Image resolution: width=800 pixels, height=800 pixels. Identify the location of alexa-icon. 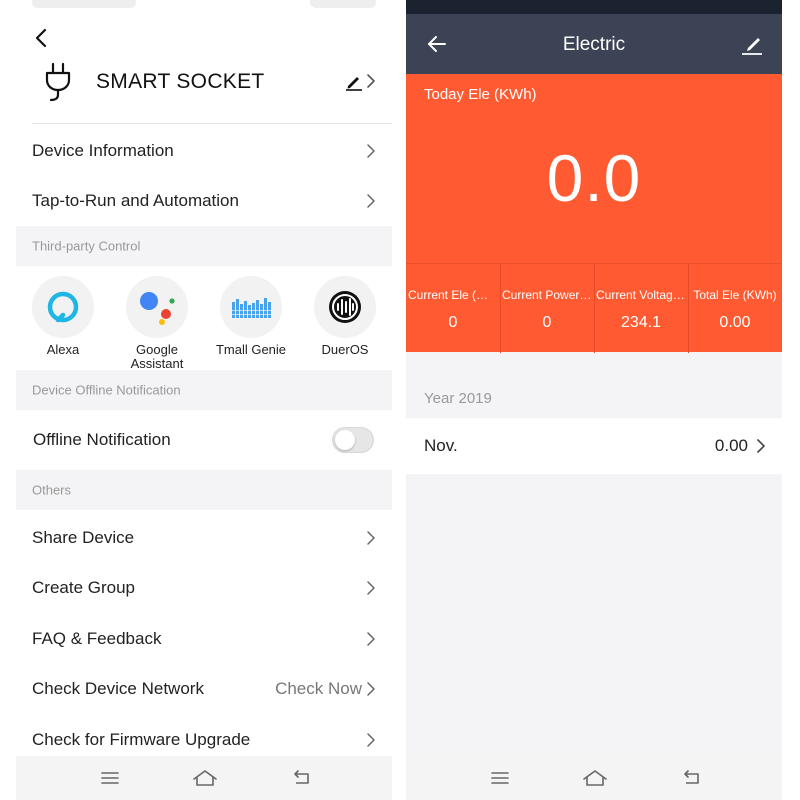
(63, 307).